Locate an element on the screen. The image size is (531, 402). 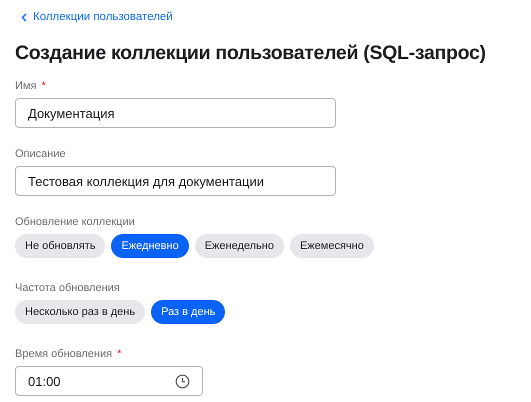
time-field: 01:00 is located at coordinates (109, 381).